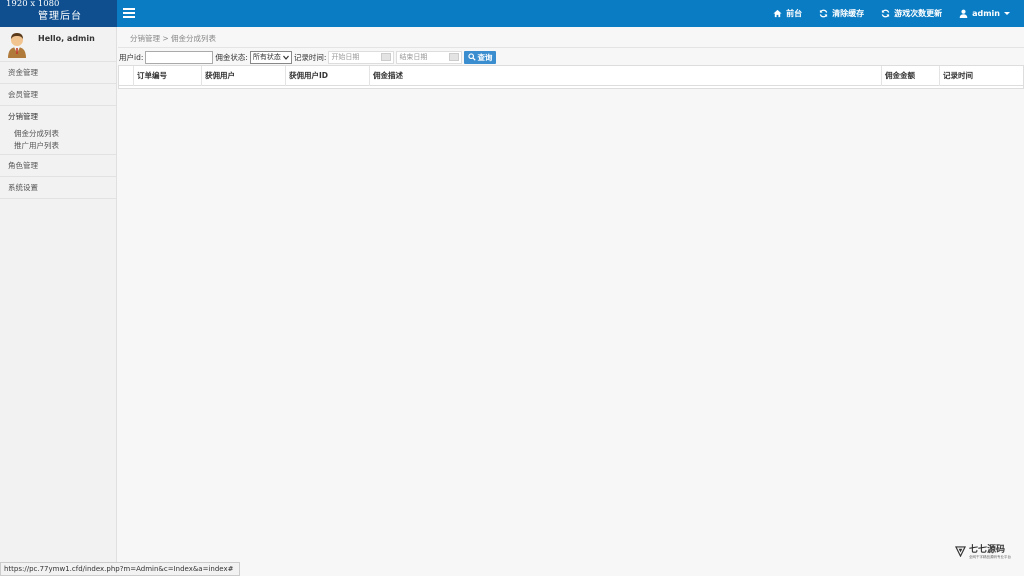  What do you see at coordinates (58, 134) in the screenshot?
I see `sidebar-subitem-commission-list: 佣金分成列表` at bounding box center [58, 134].